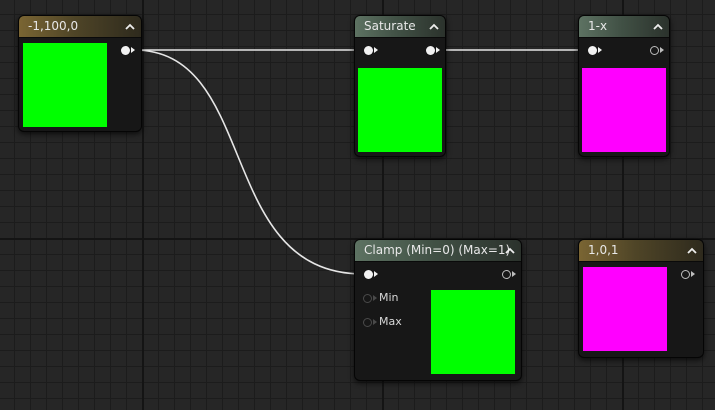 The image size is (715, 410). I want to click on node-title: 1-x, so click(598, 26).